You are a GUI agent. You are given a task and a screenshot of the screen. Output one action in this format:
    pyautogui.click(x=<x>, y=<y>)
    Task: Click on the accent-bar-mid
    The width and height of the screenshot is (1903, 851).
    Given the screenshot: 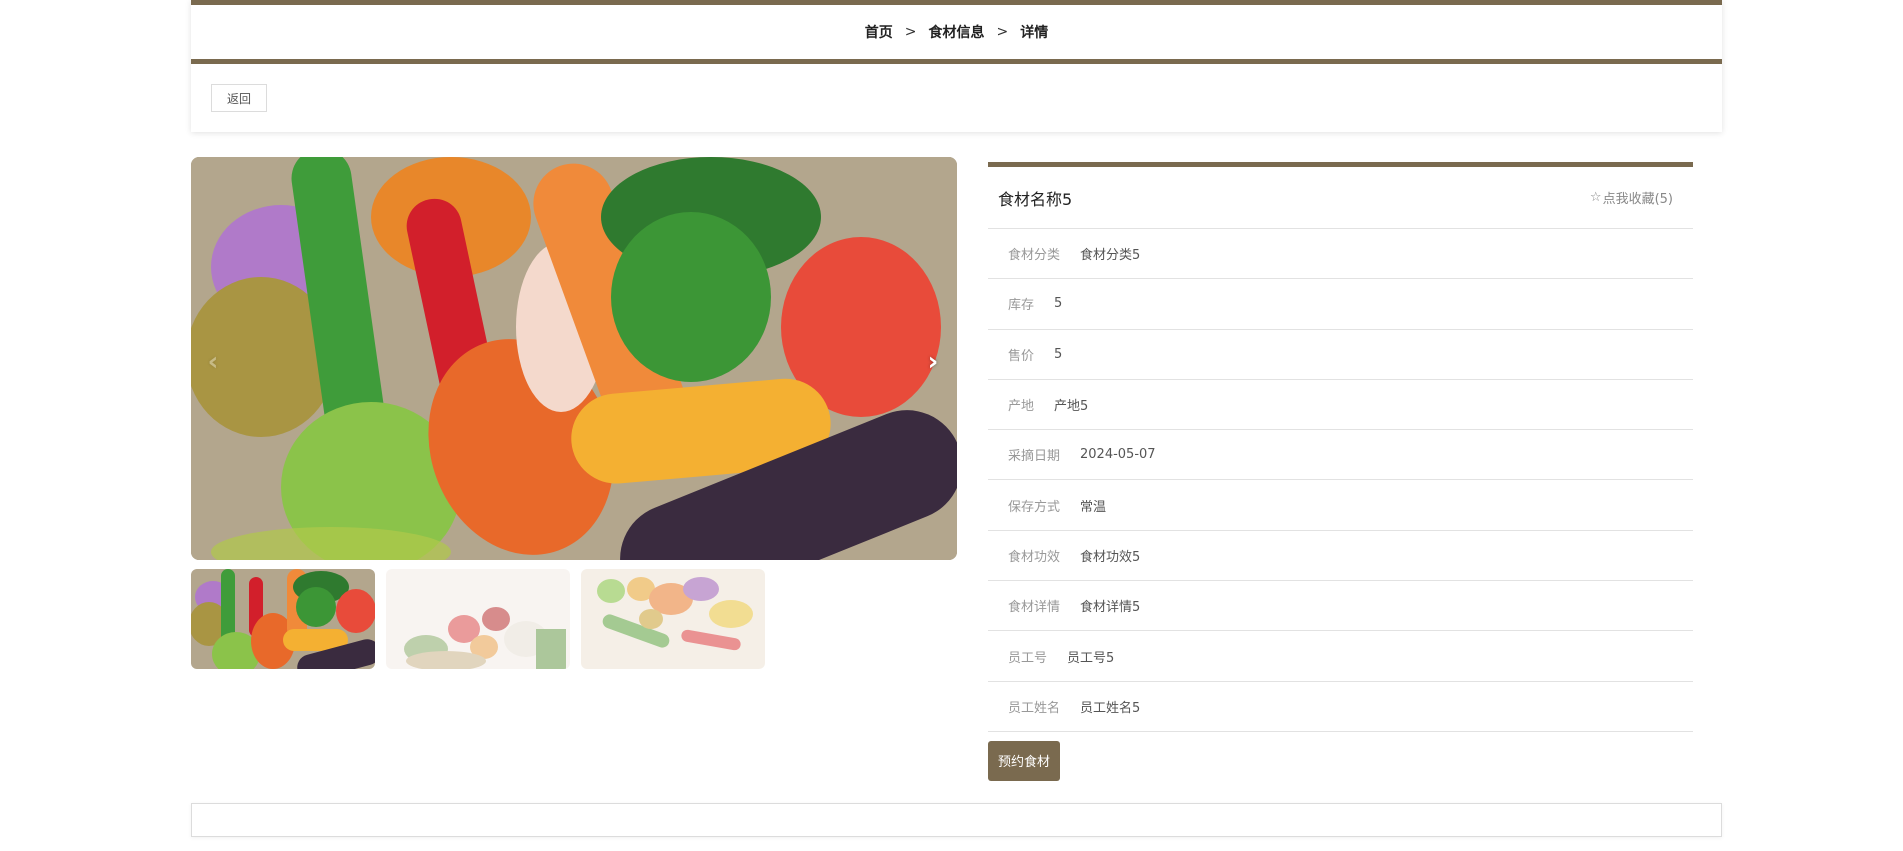 What is the action you would take?
    pyautogui.click(x=956, y=61)
    